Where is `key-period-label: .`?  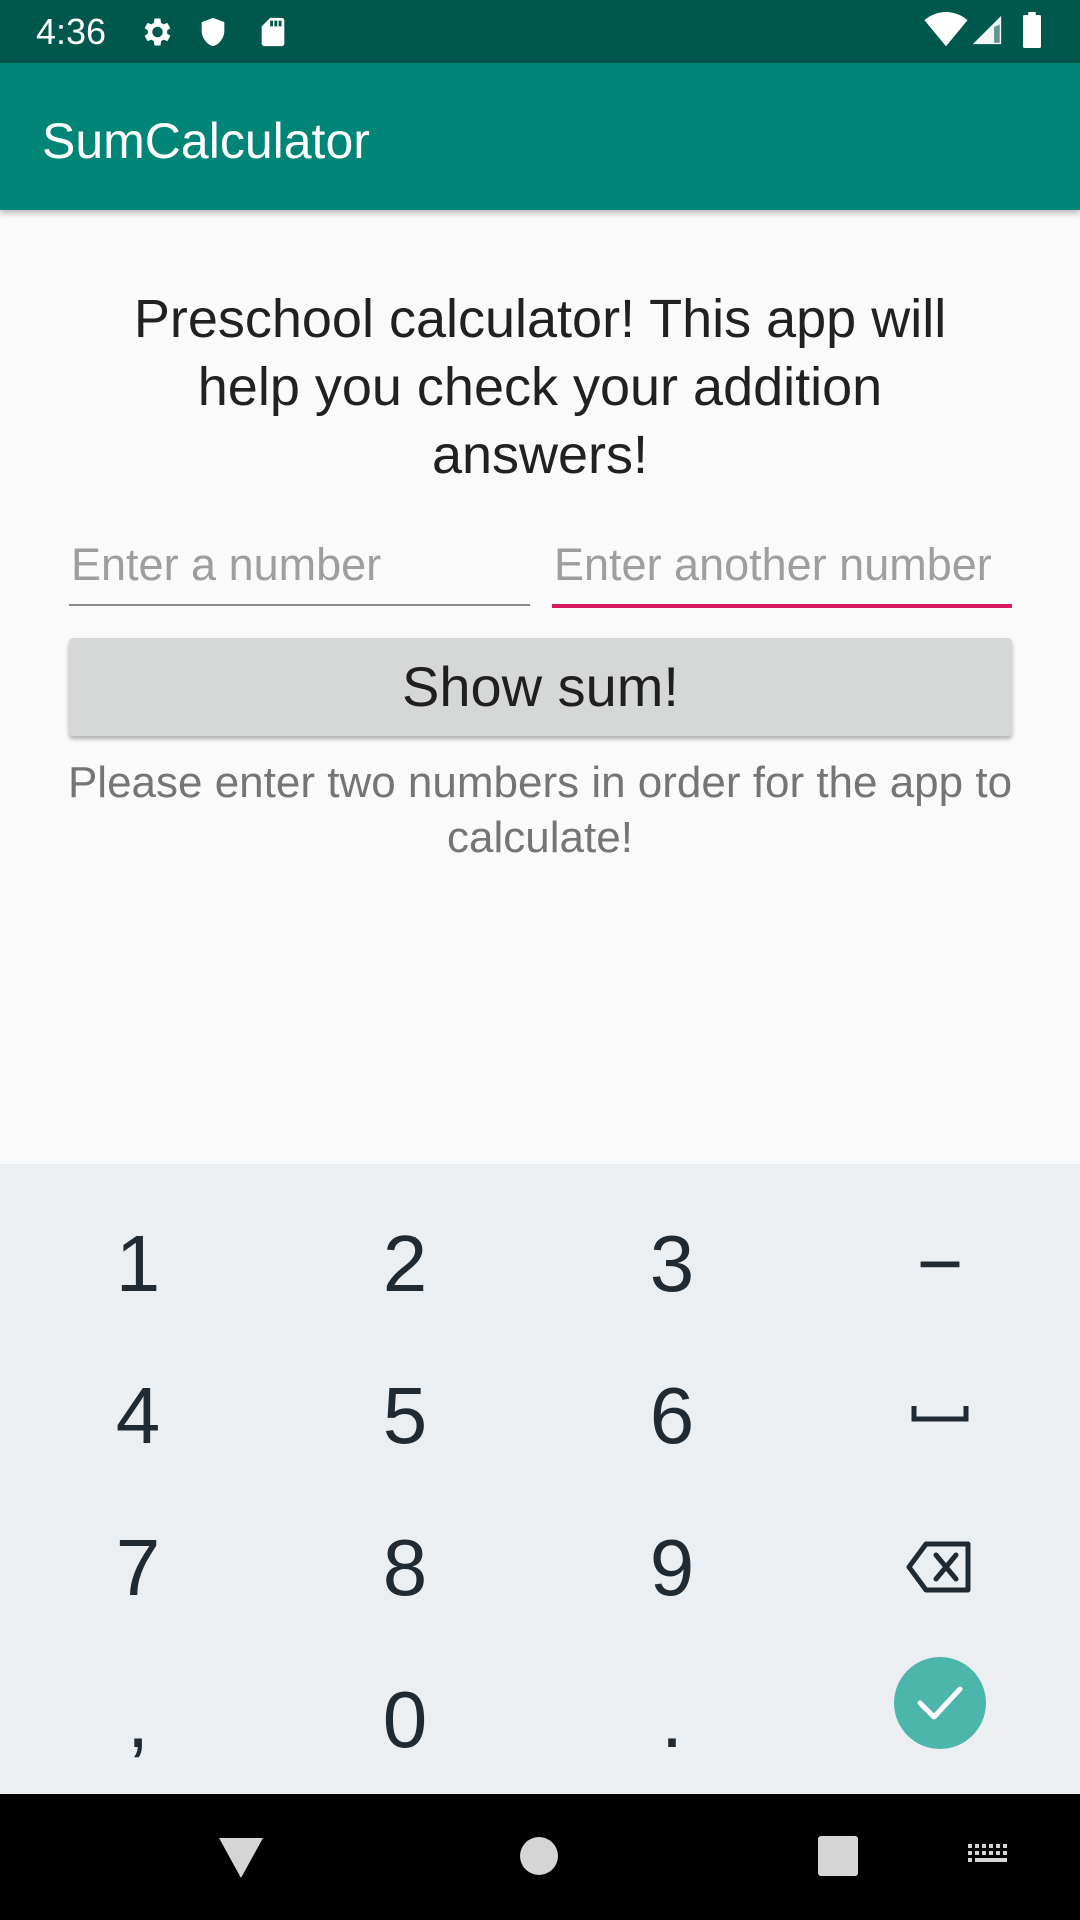 key-period-label: . is located at coordinates (672, 1719).